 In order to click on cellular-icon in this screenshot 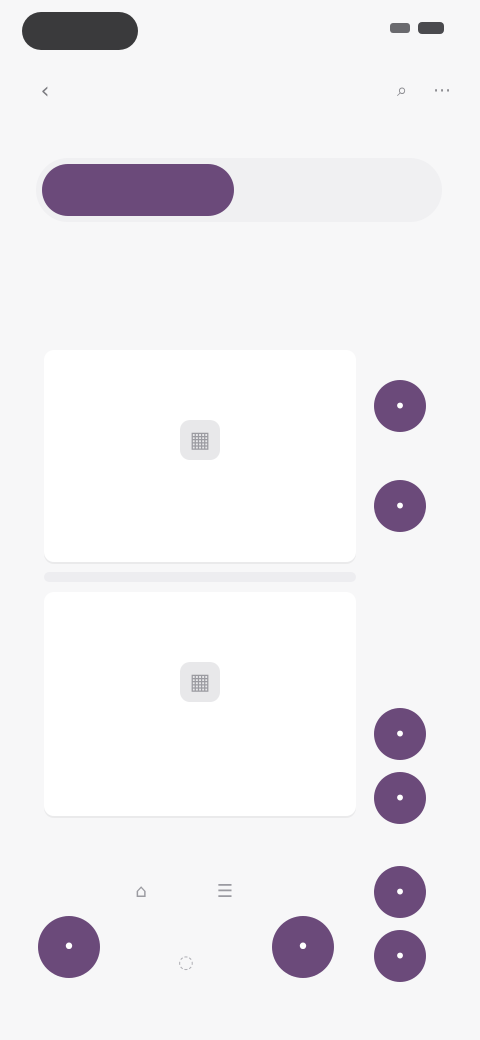, I will do `click(400, 28)`.